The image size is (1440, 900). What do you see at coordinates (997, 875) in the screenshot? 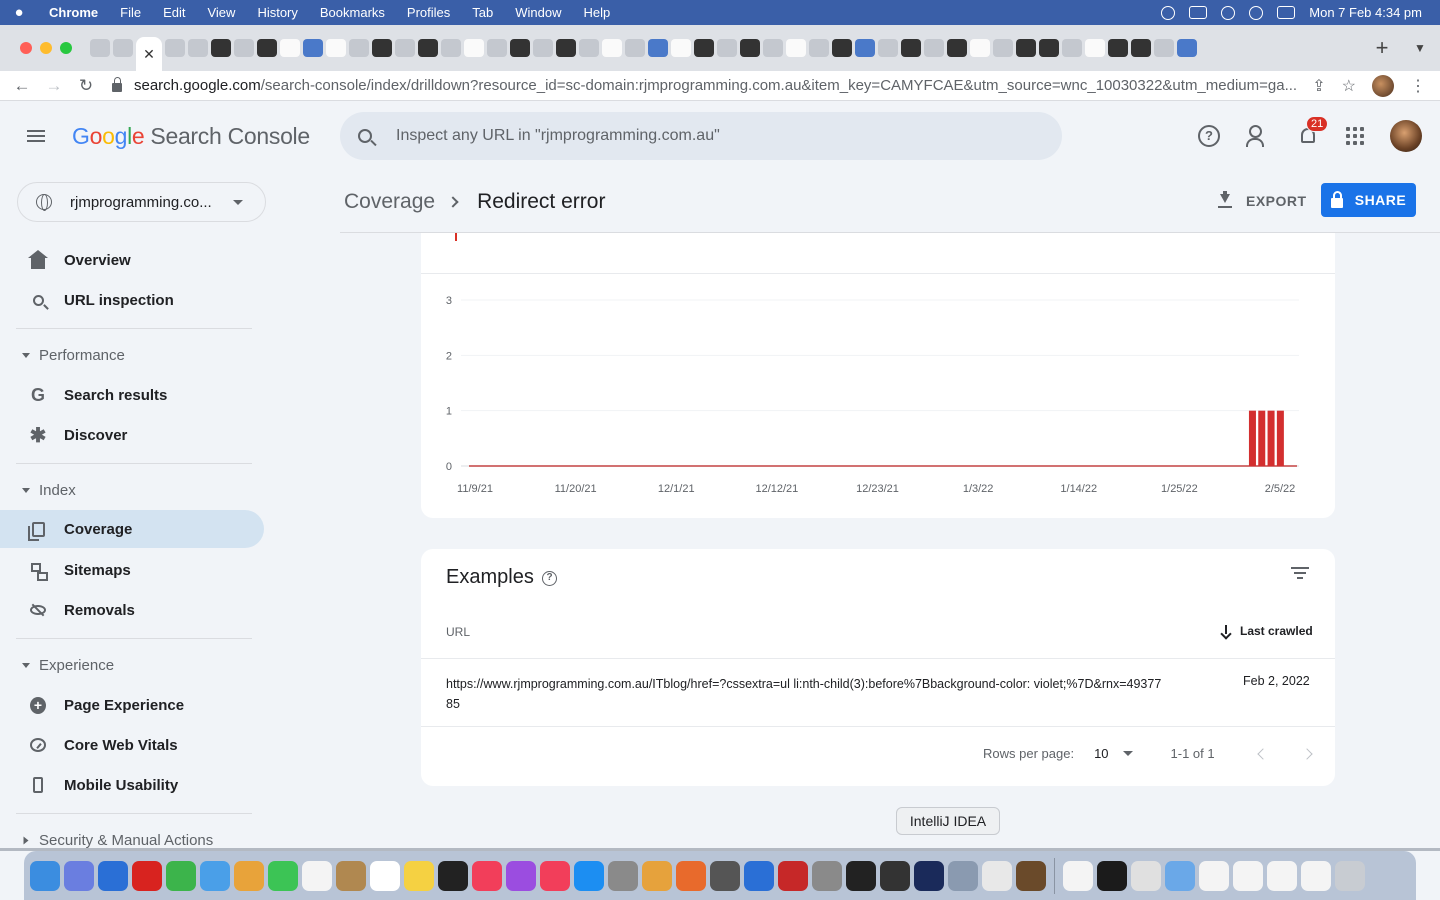
I see `textedit-icon` at bounding box center [997, 875].